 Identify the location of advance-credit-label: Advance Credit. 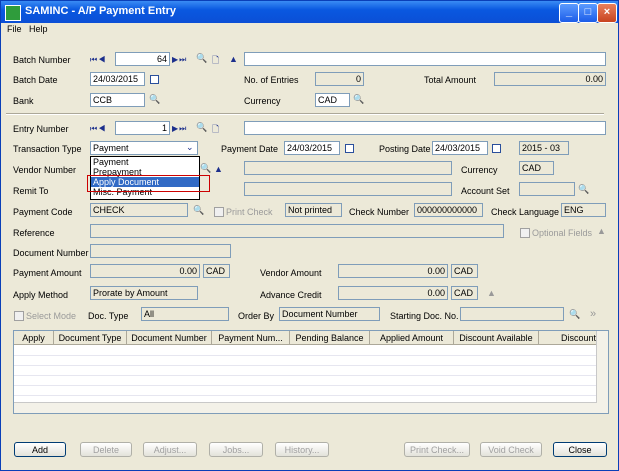
(291, 295).